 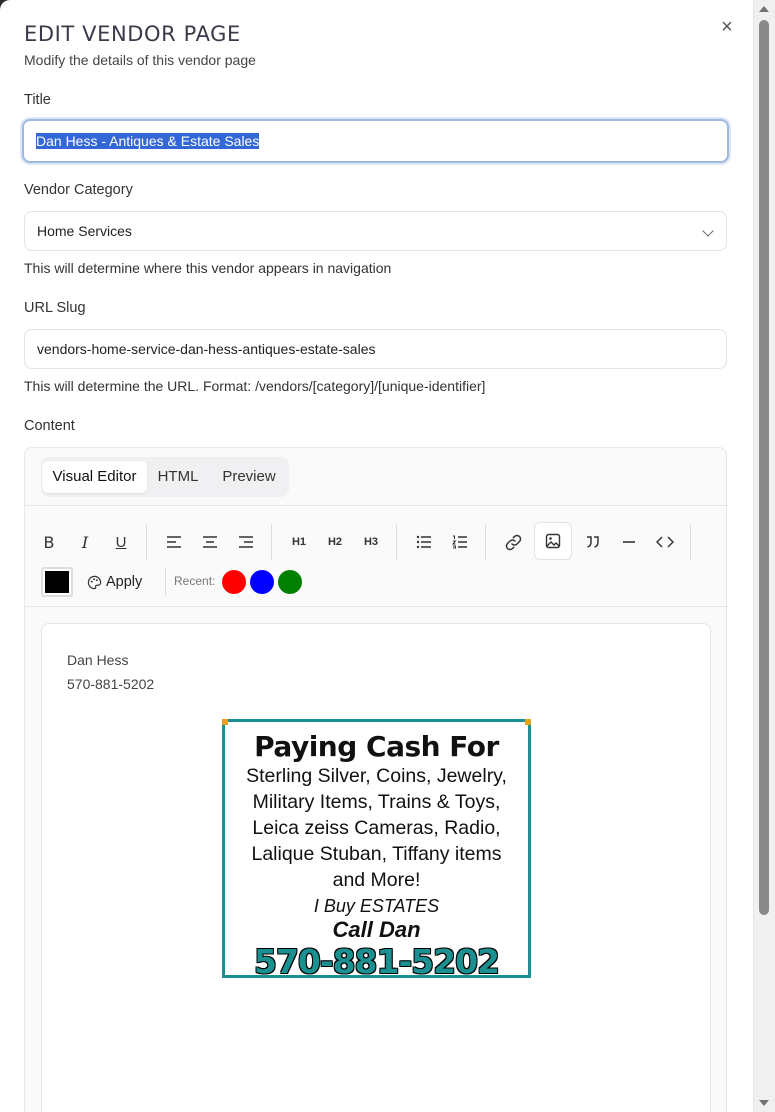 I want to click on numbered-list-button, so click(x=460, y=542).